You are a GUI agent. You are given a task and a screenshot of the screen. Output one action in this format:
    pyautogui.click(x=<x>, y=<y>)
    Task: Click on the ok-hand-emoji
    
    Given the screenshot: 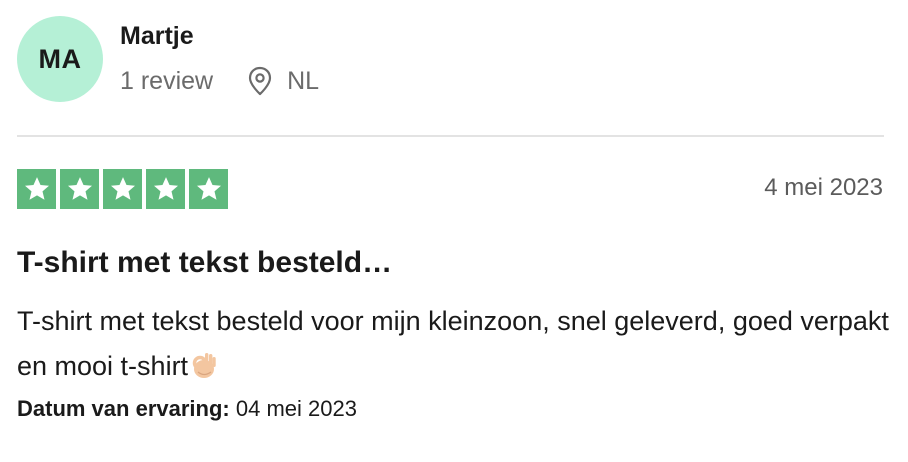 What is the action you would take?
    pyautogui.click(x=204, y=364)
    